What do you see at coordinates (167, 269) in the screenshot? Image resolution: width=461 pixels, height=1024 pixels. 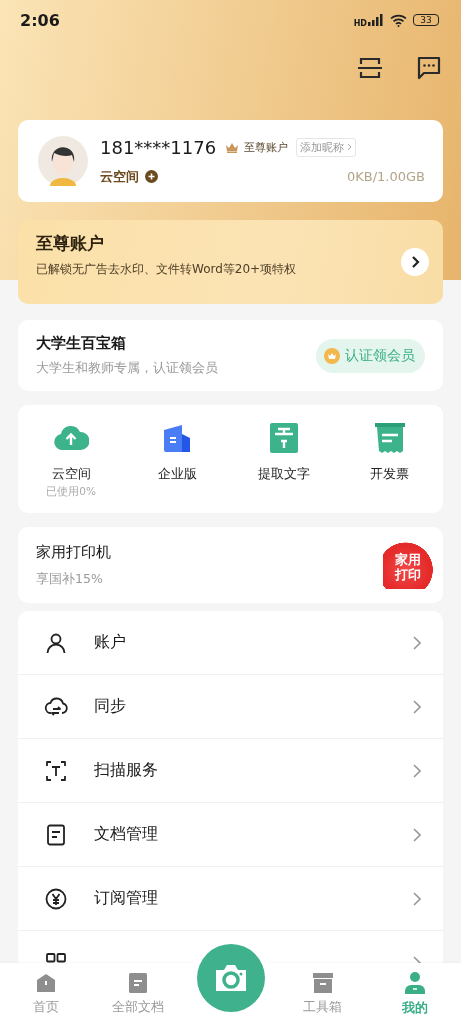 I see `membership-benefits: 已解锁无广告去水印、文件转Word等20+项特权` at bounding box center [167, 269].